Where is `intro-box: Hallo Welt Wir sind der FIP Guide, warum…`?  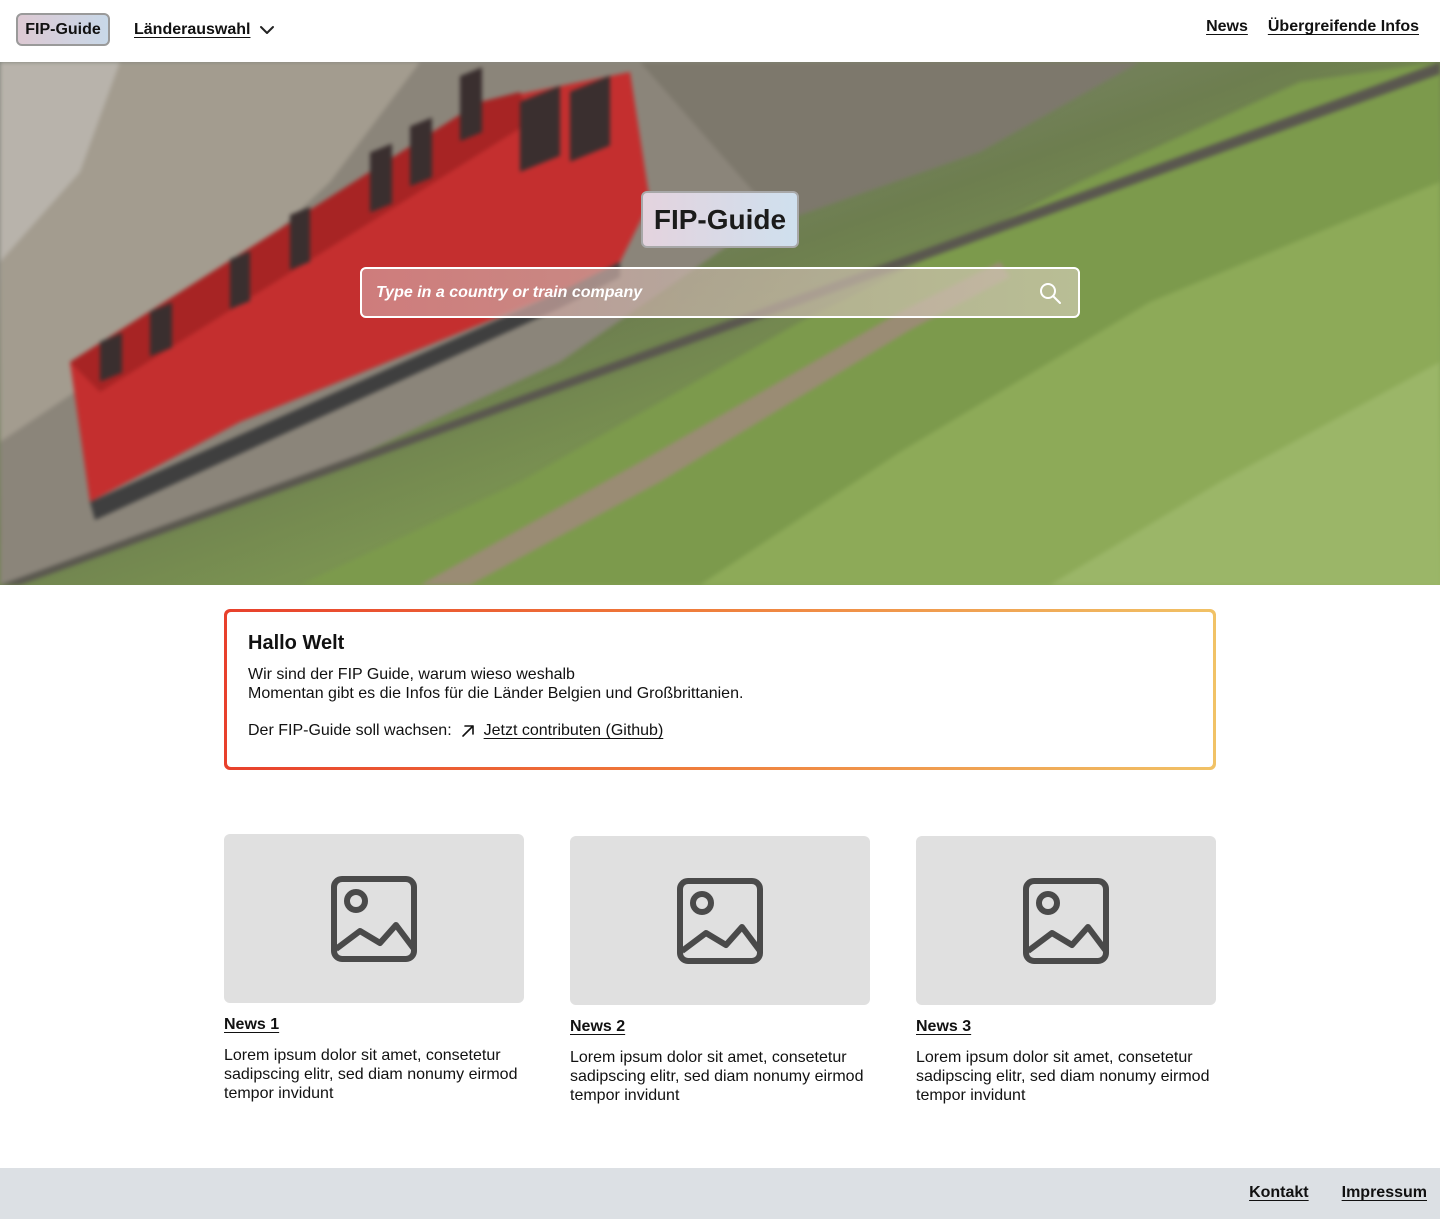
intro-box: Hallo Welt Wir sind der FIP Guide, warum… is located at coordinates (720, 689).